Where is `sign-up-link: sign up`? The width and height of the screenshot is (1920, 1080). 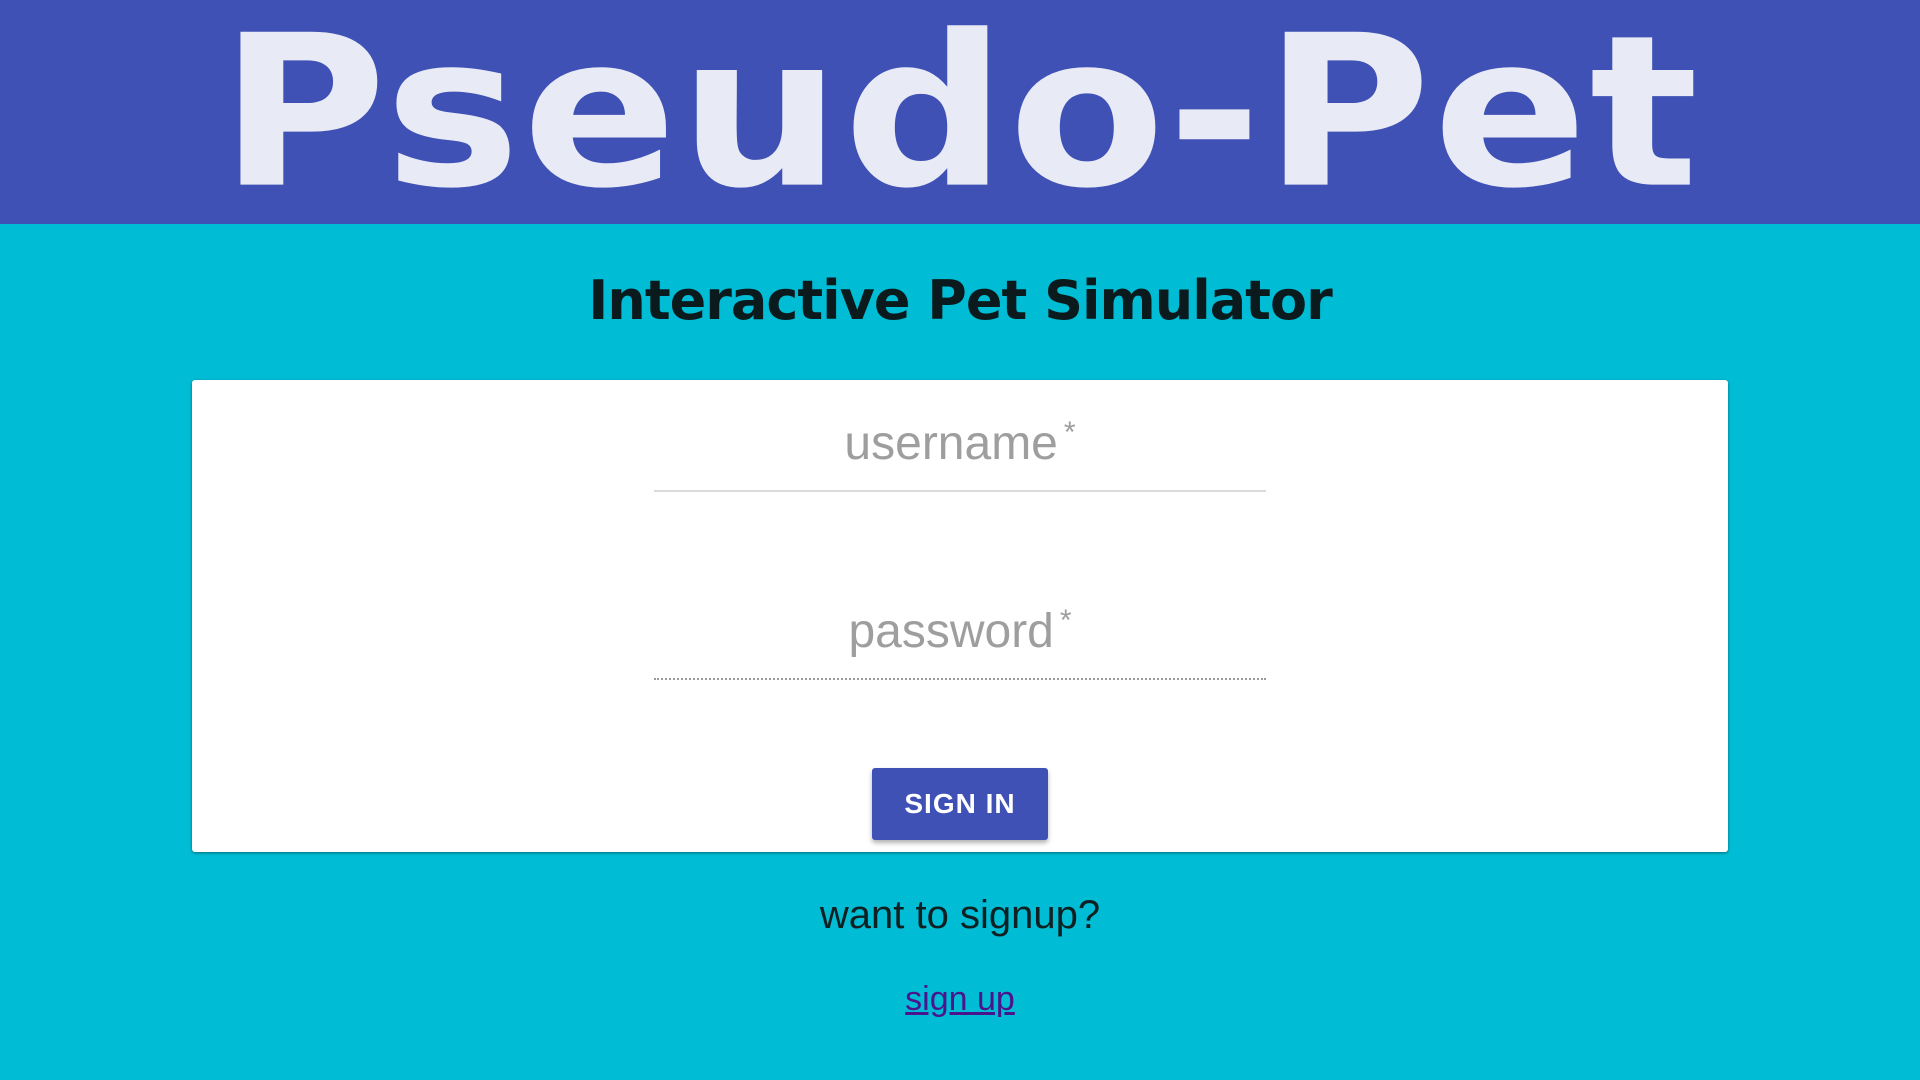 sign-up-link: sign up is located at coordinates (960, 999).